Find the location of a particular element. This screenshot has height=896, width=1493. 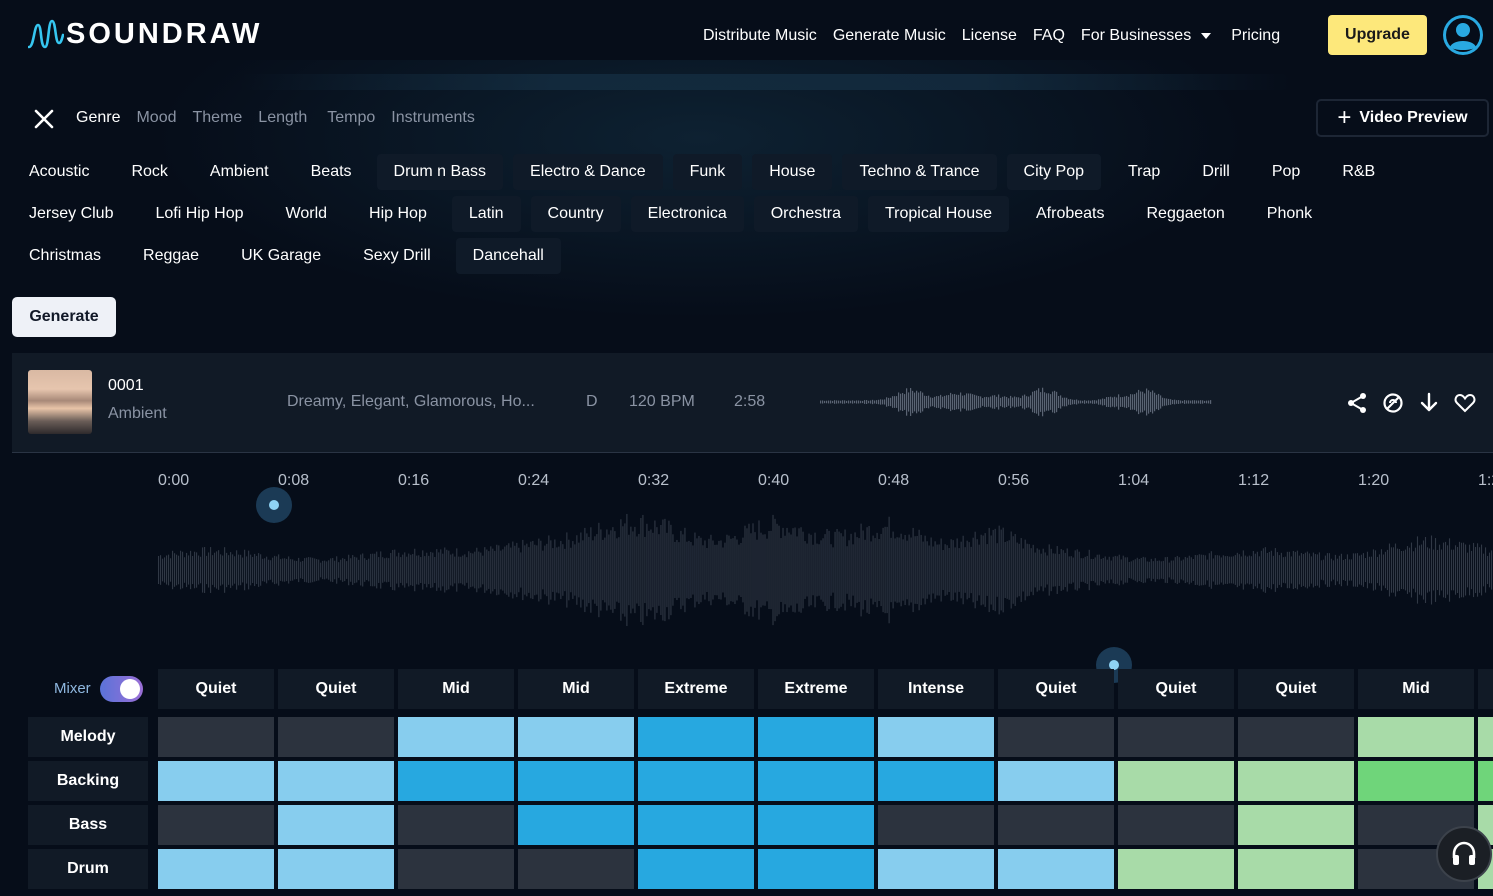

genre-chip: Electro & Dance is located at coordinates (588, 172).